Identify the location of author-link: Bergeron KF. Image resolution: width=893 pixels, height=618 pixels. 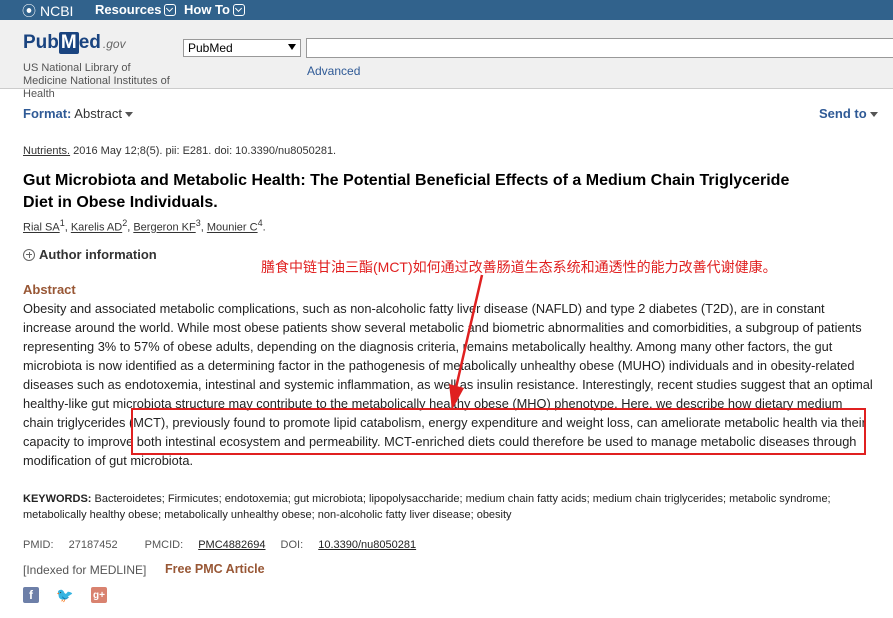
(164, 228).